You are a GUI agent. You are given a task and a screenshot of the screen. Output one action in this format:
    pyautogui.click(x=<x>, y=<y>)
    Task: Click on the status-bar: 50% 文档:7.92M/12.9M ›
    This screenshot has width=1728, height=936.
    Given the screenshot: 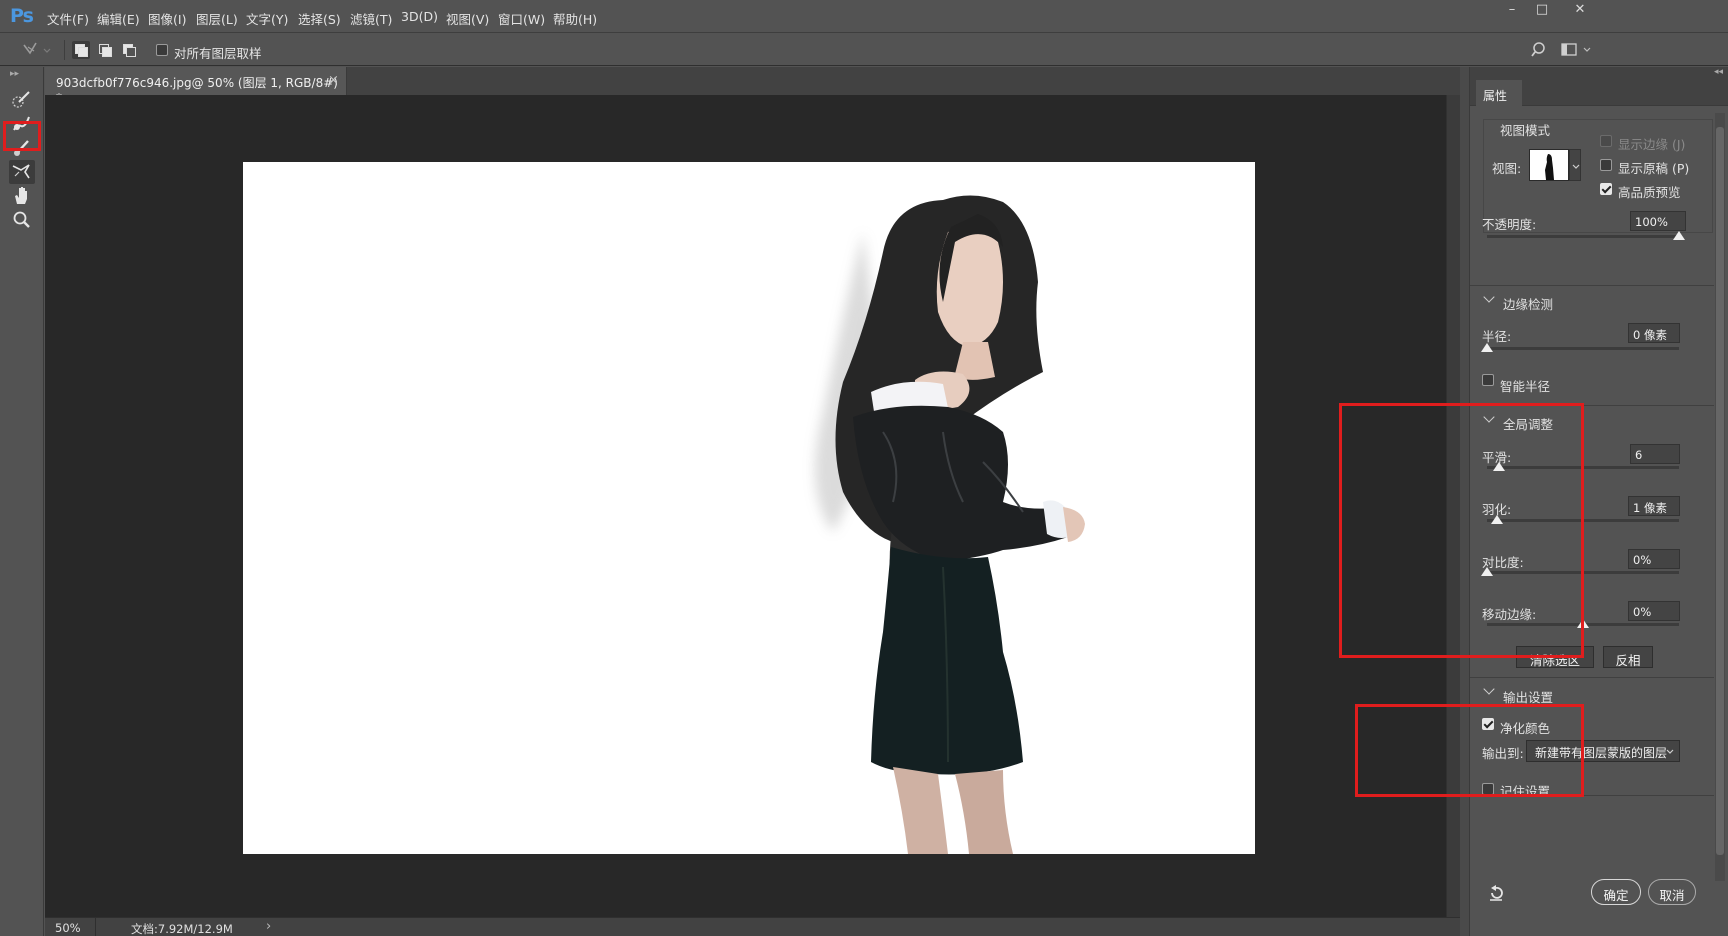 What is the action you would take?
    pyautogui.click(x=752, y=926)
    